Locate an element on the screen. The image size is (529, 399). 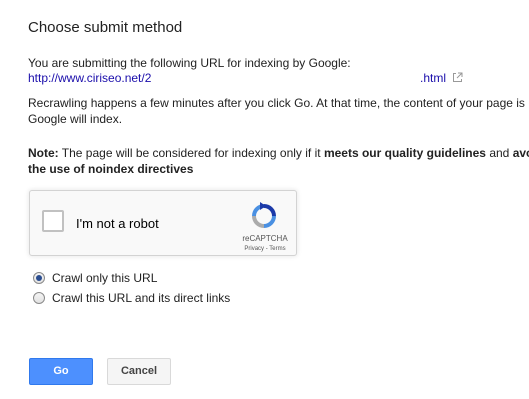
note-and: and is located at coordinates (499, 153).